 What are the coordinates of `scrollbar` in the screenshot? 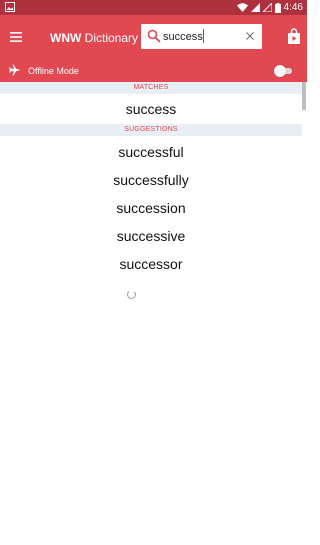 It's located at (304, 96).